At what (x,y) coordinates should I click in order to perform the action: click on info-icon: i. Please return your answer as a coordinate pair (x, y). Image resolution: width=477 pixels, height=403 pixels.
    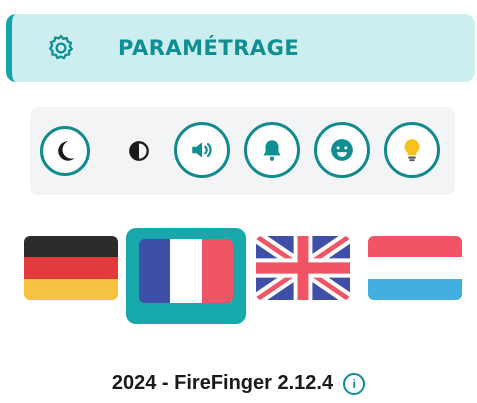
    Looking at the image, I should click on (354, 383).